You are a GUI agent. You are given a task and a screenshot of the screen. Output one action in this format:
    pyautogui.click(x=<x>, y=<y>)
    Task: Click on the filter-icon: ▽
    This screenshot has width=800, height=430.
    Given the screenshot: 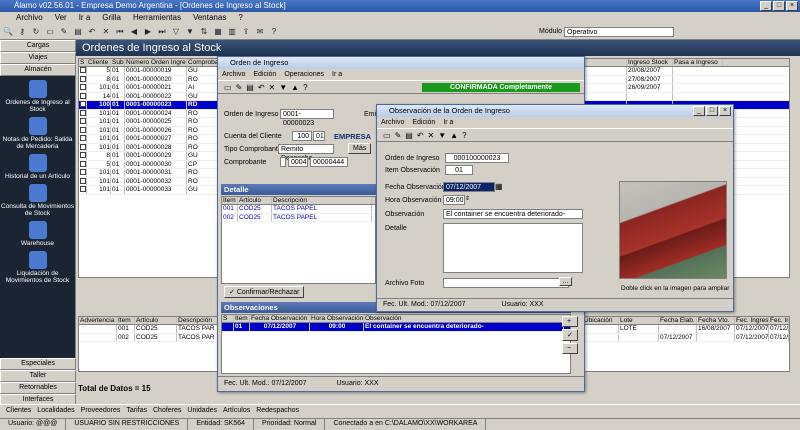 What is the action you would take?
    pyautogui.click(x=176, y=32)
    